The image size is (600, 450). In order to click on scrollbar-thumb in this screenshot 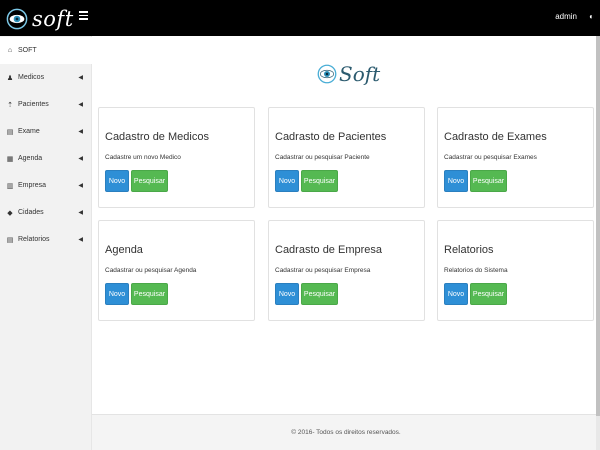, I will do `click(598, 226)`.